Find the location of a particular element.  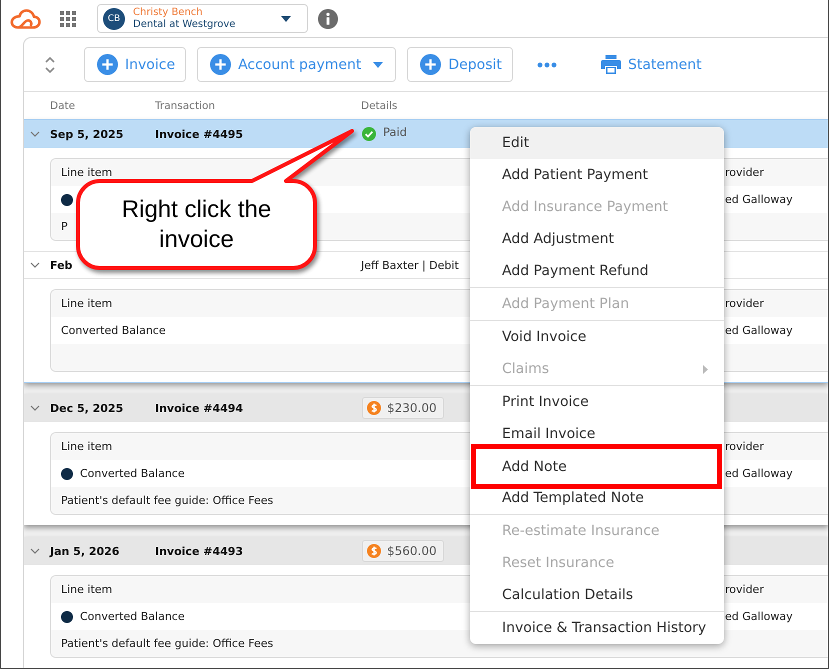

invoice-number: Invoice #4495 is located at coordinates (199, 134).